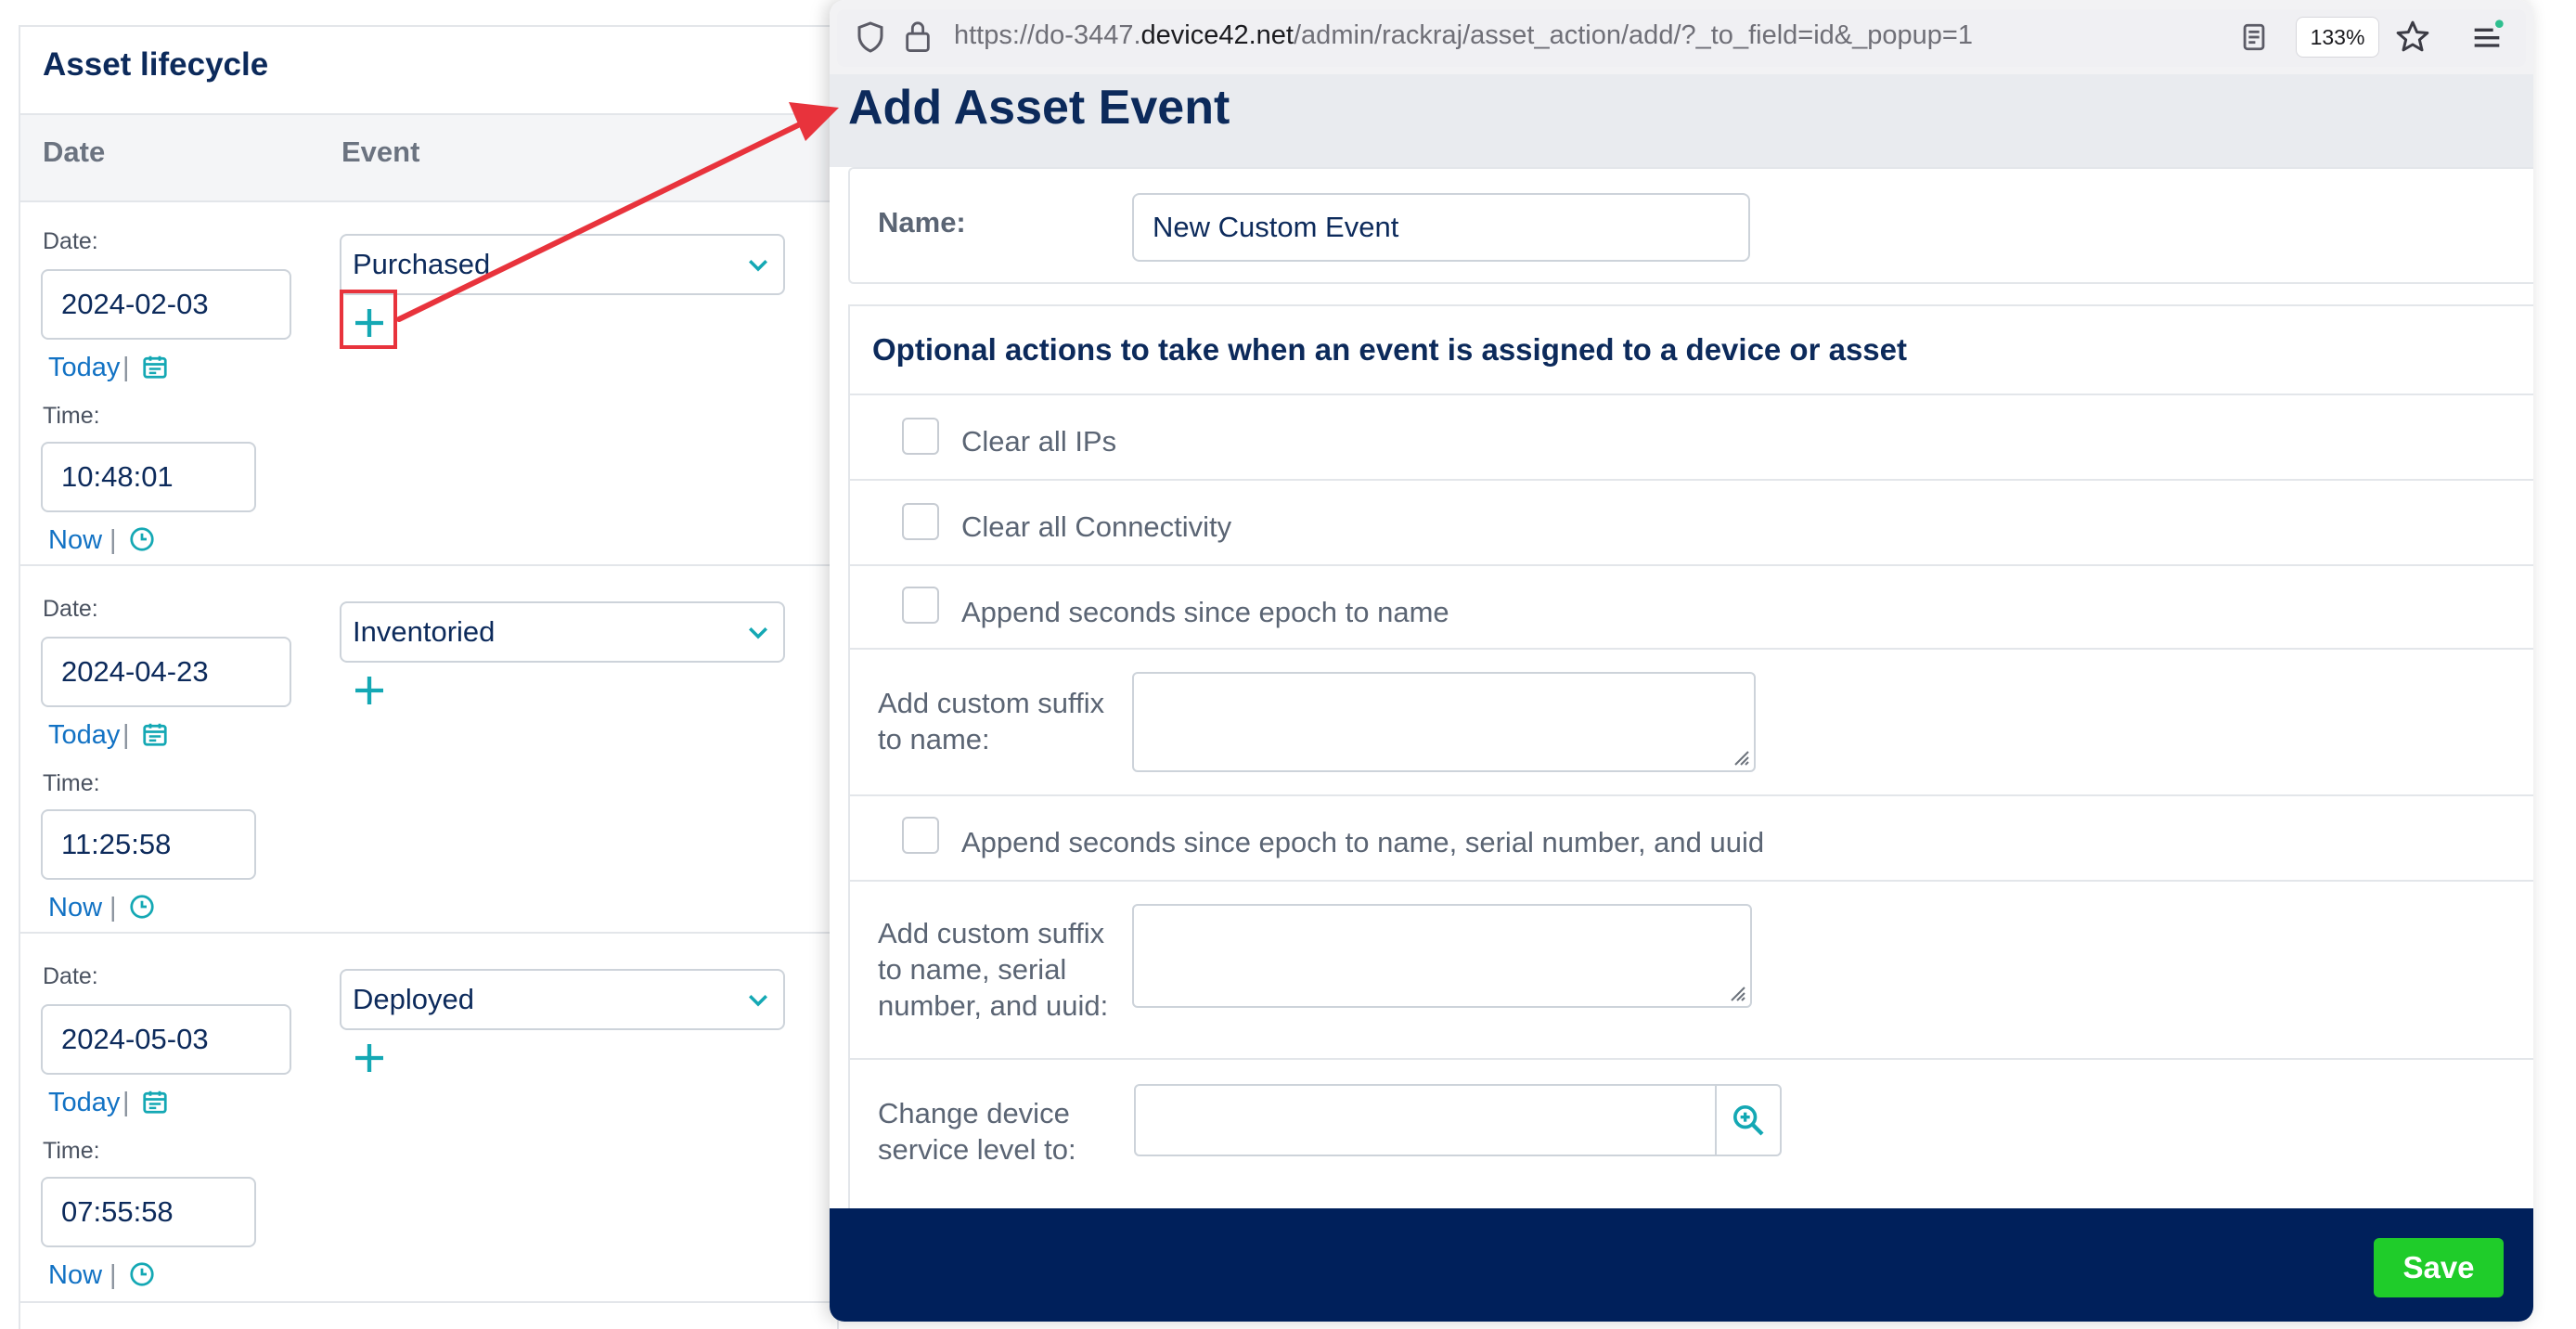 The height and width of the screenshot is (1329, 2576). What do you see at coordinates (991, 703) in the screenshot?
I see `suffix-name-label-line: Add custom suffix` at bounding box center [991, 703].